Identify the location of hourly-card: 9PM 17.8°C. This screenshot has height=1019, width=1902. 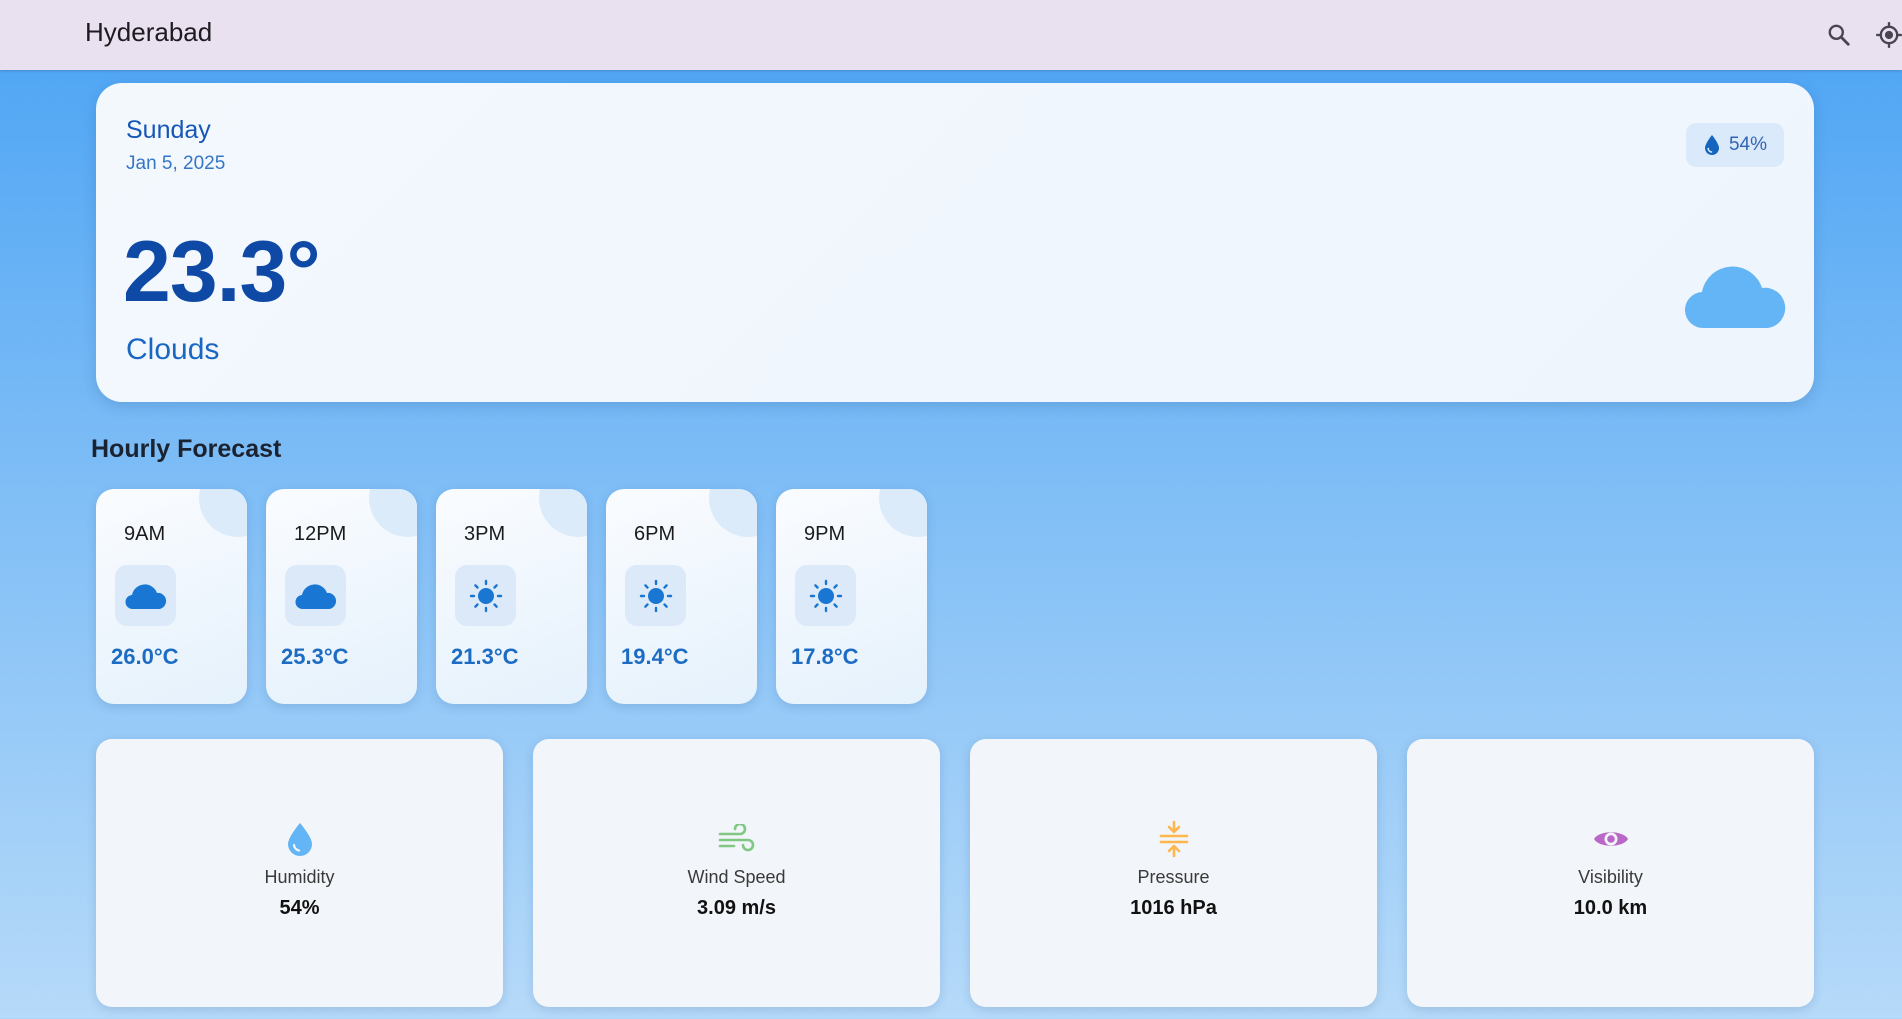
(851, 596).